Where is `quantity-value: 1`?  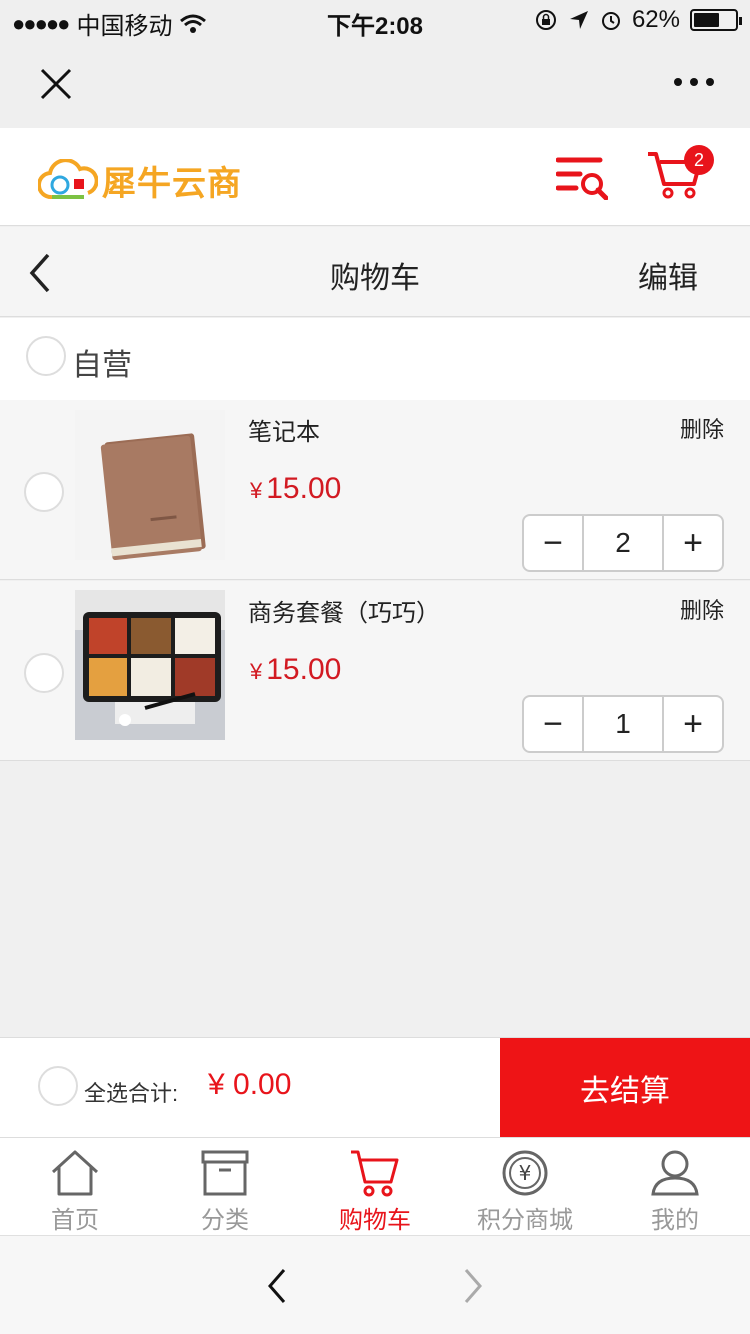
quantity-value: 1 is located at coordinates (623, 724).